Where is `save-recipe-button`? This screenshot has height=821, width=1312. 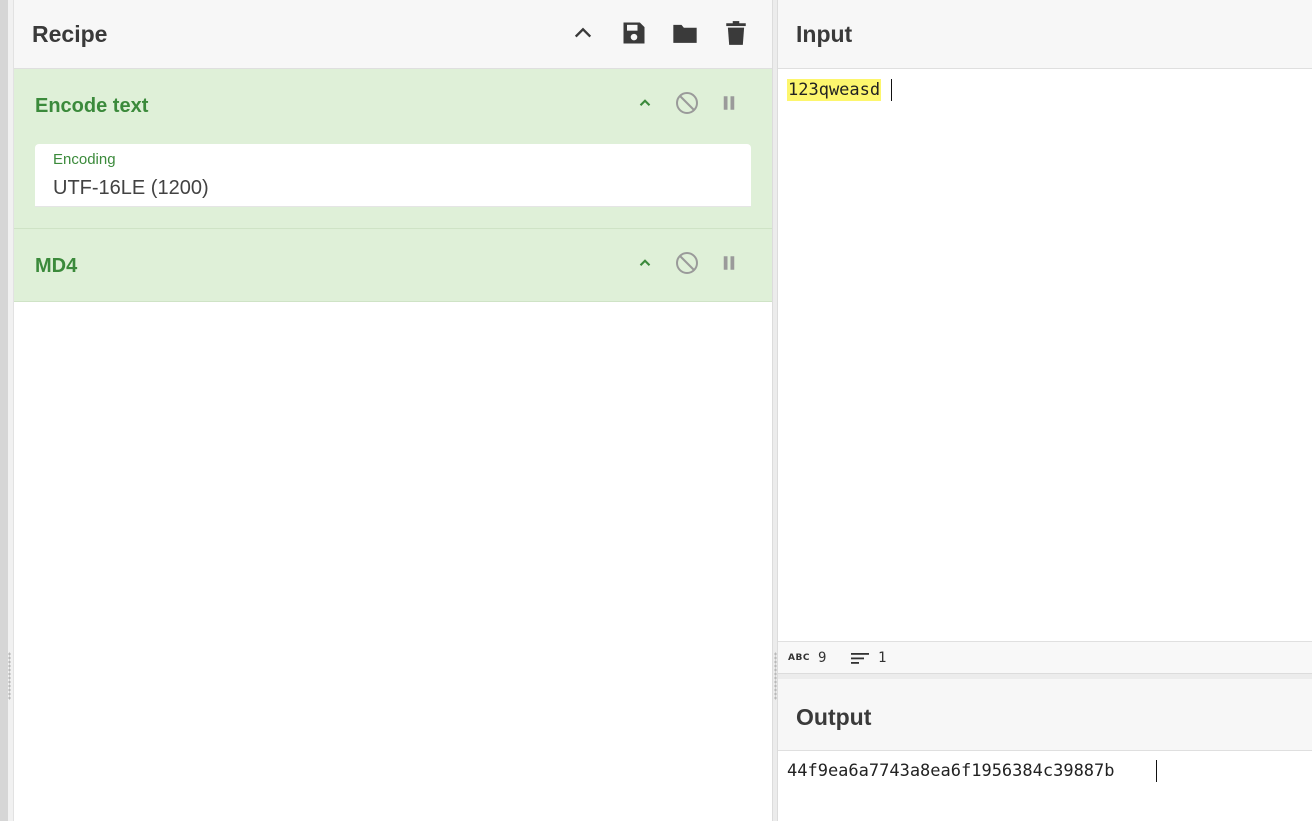
save-recipe-button is located at coordinates (634, 33).